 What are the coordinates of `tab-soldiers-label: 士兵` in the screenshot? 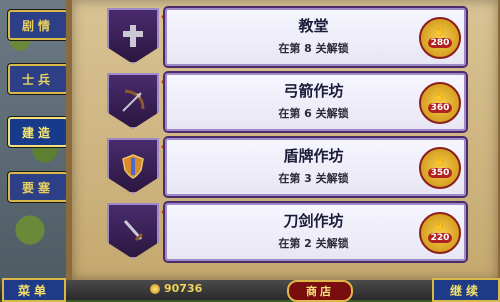 It's located at (37, 79).